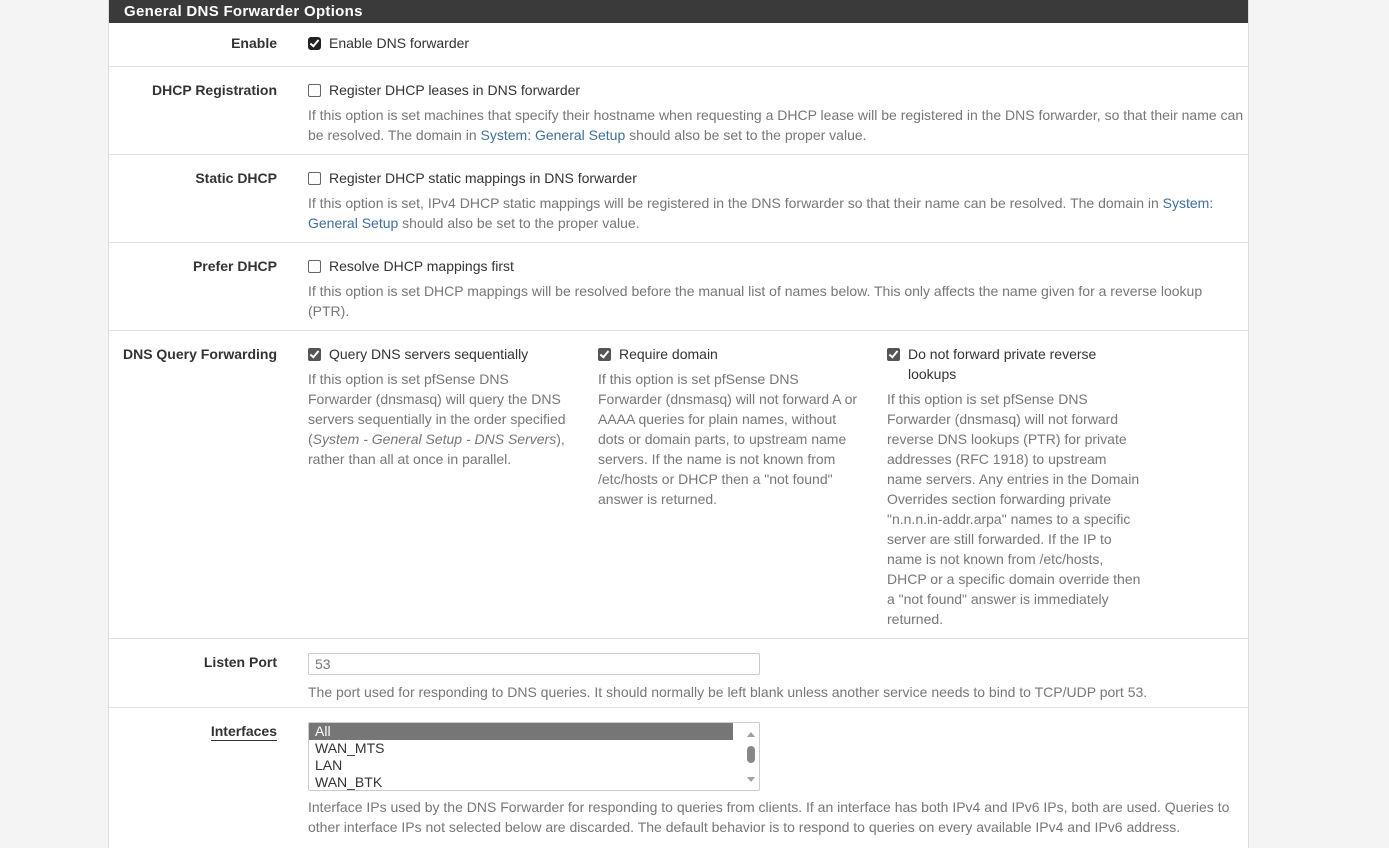 Image resolution: width=1389 pixels, height=848 pixels. Describe the element at coordinates (199, 354) in the screenshot. I see `dns-query-forwarding-label: DNS Query Forwarding` at that location.